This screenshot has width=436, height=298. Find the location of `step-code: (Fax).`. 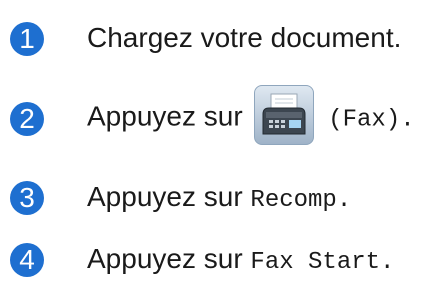

step-code: (Fax). is located at coordinates (371, 120).